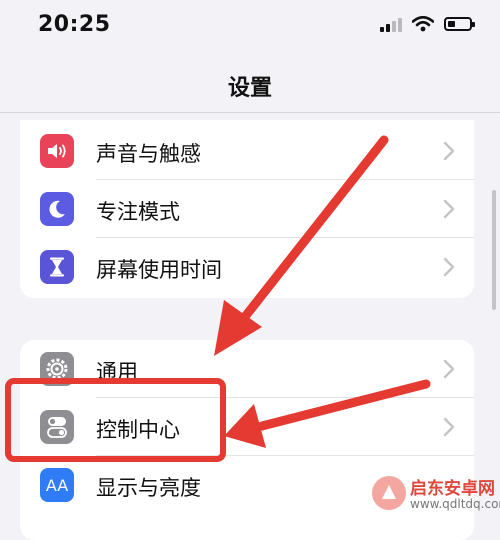 The width and height of the screenshot is (500, 540). I want to click on status-time: 20:25, so click(74, 24).